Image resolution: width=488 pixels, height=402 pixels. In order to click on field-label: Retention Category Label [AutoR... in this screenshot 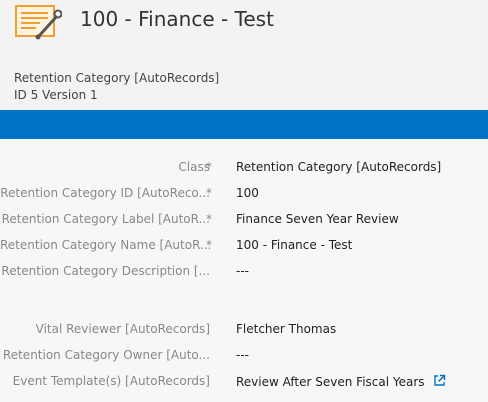, I will do `click(105, 219)`.